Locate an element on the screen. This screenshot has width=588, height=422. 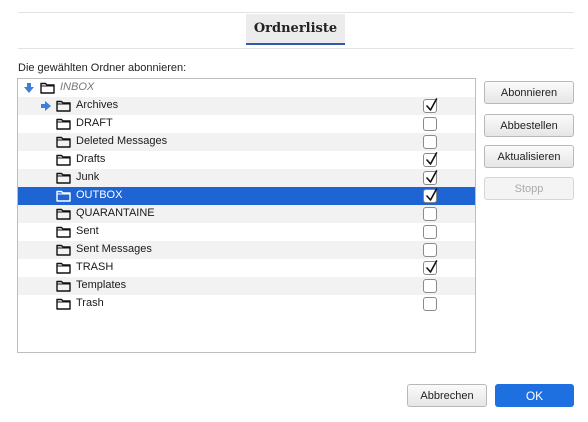
folder-row: Archives is located at coordinates (246, 106).